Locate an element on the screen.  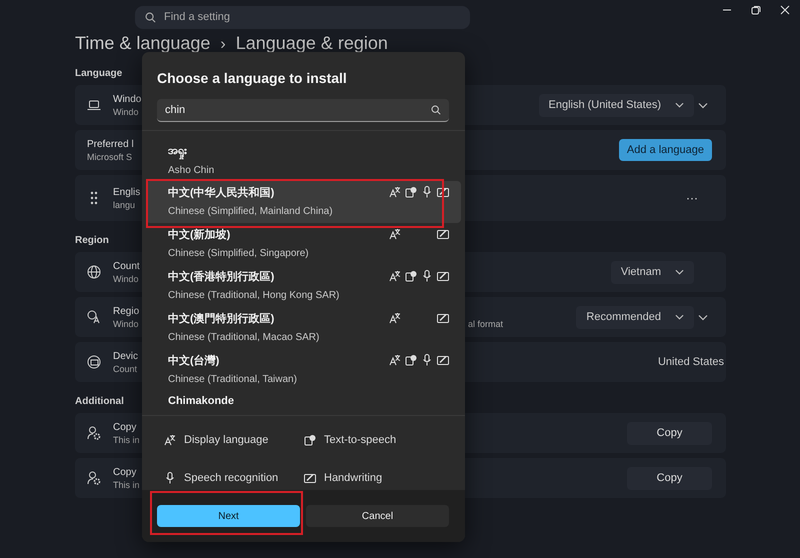
native-language-name: 中文(澳門特別行政區) is located at coordinates (221, 319).